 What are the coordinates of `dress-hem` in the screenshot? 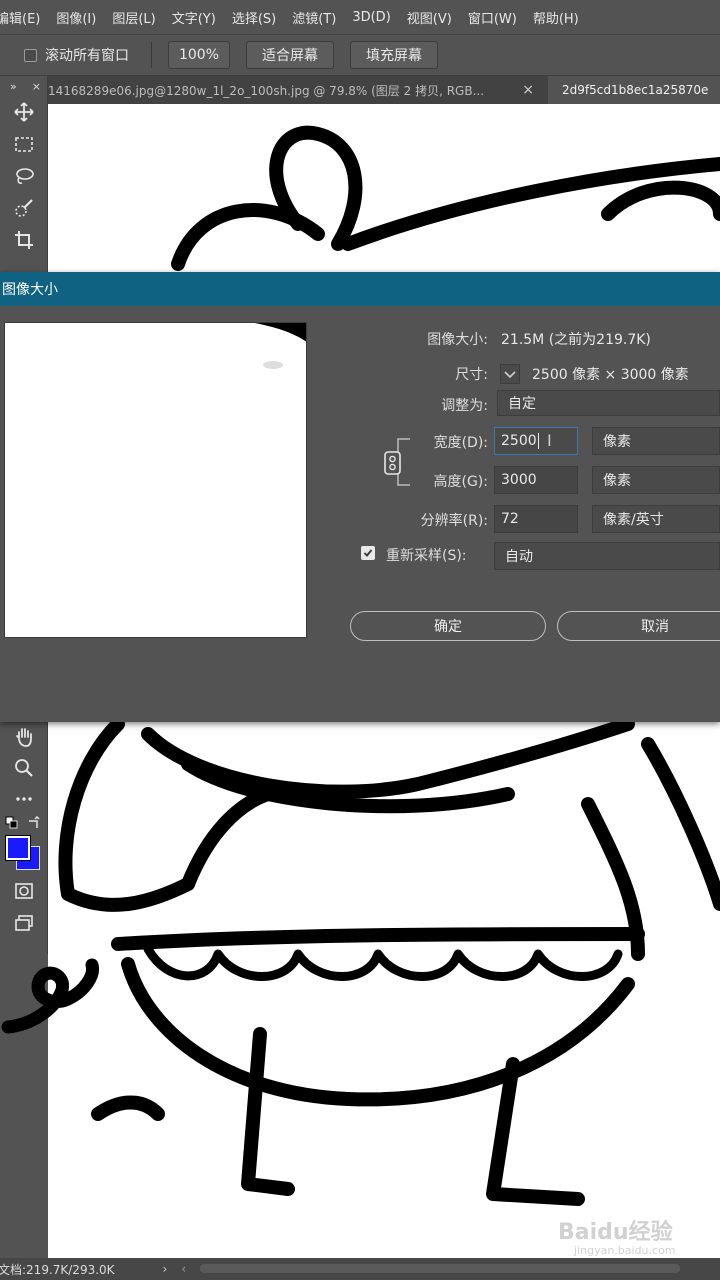 It's located at (378, 939).